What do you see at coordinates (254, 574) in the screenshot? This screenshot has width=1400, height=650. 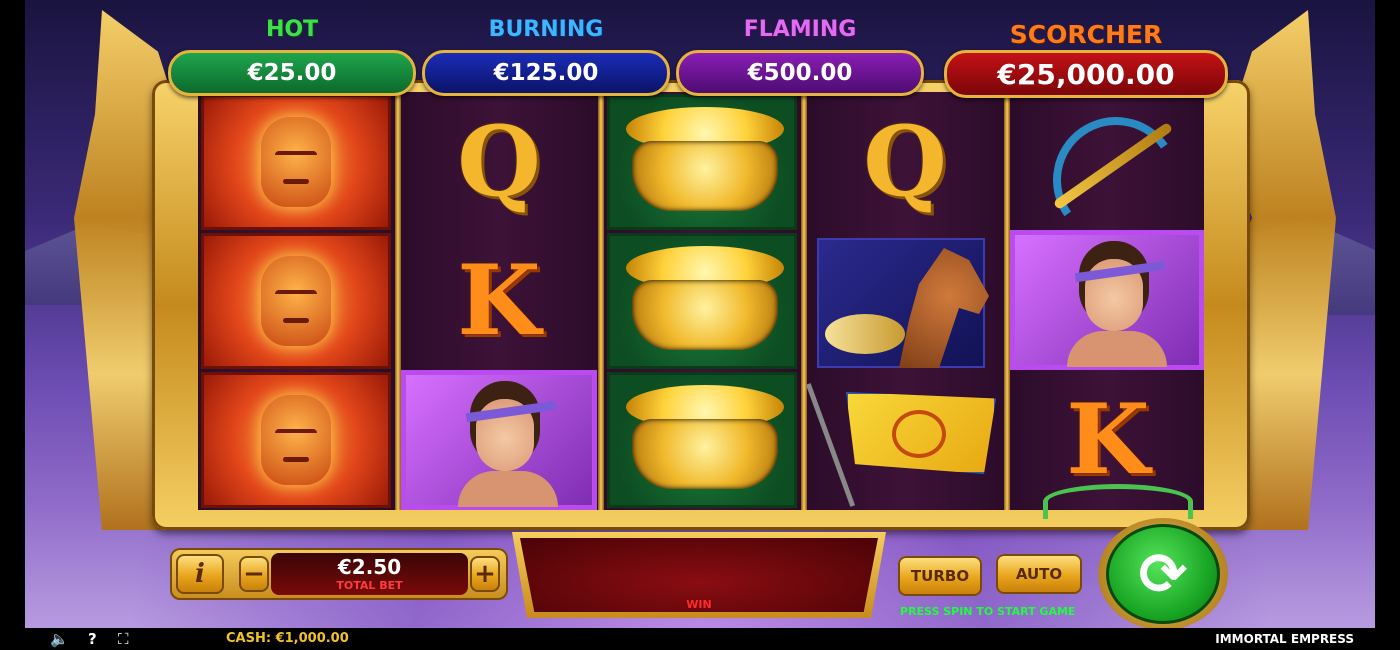 I see `decrease-bet-button: −` at bounding box center [254, 574].